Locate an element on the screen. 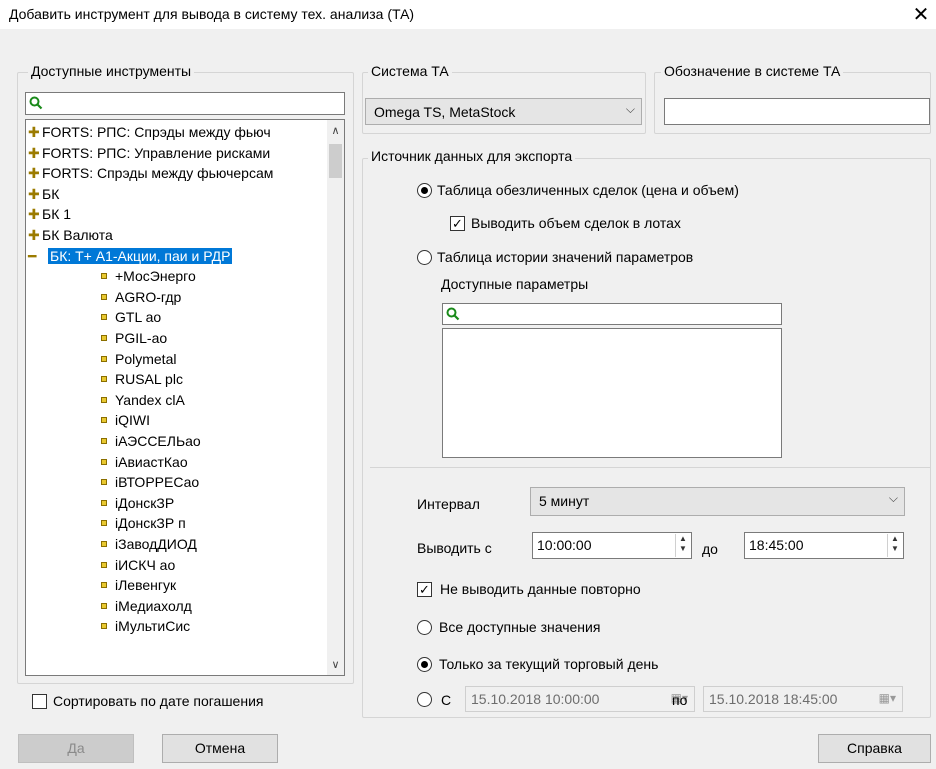 The height and width of the screenshot is (769, 936). tree-instrument-item: iАЭССЕЛЬао is located at coordinates (151, 441).